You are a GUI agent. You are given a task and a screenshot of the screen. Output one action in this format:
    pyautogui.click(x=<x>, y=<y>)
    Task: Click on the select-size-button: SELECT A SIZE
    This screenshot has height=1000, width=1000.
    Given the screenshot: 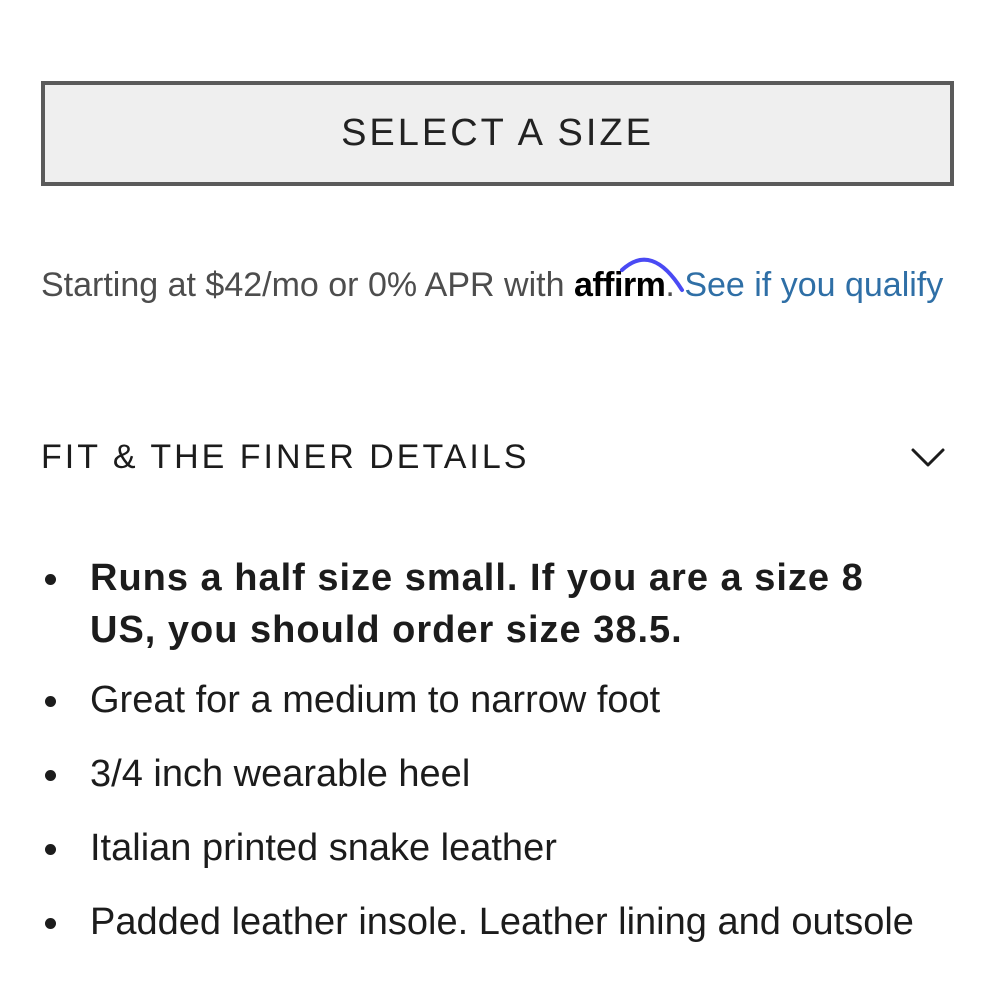 What is the action you would take?
    pyautogui.click(x=497, y=133)
    